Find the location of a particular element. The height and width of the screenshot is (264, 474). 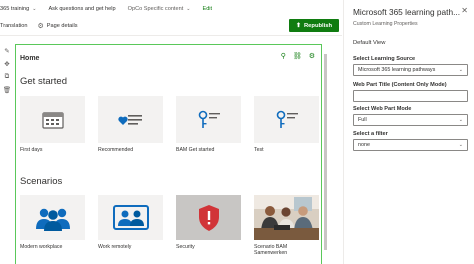

nav-item-ask-questions: Ask questions and get help is located at coordinates (81, 9).